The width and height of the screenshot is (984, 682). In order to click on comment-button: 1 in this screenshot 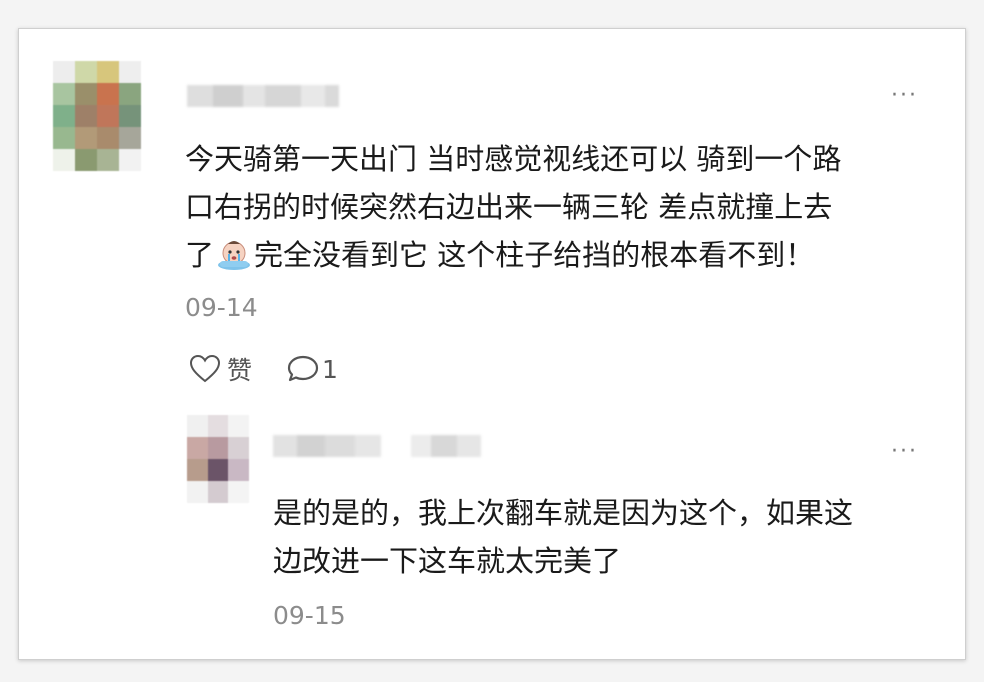, I will do `click(312, 369)`.